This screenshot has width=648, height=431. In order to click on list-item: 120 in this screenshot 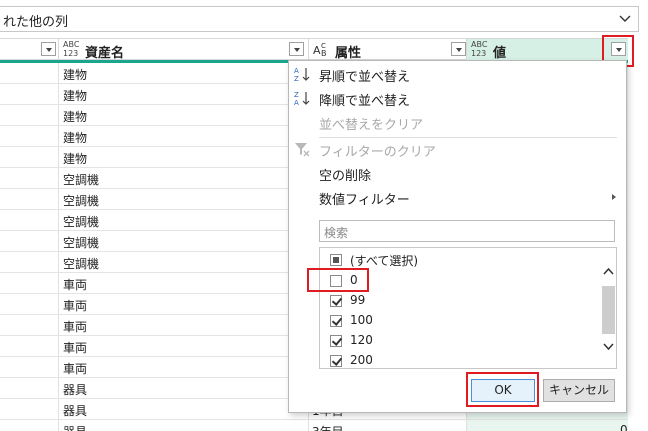, I will do `click(460, 341)`.